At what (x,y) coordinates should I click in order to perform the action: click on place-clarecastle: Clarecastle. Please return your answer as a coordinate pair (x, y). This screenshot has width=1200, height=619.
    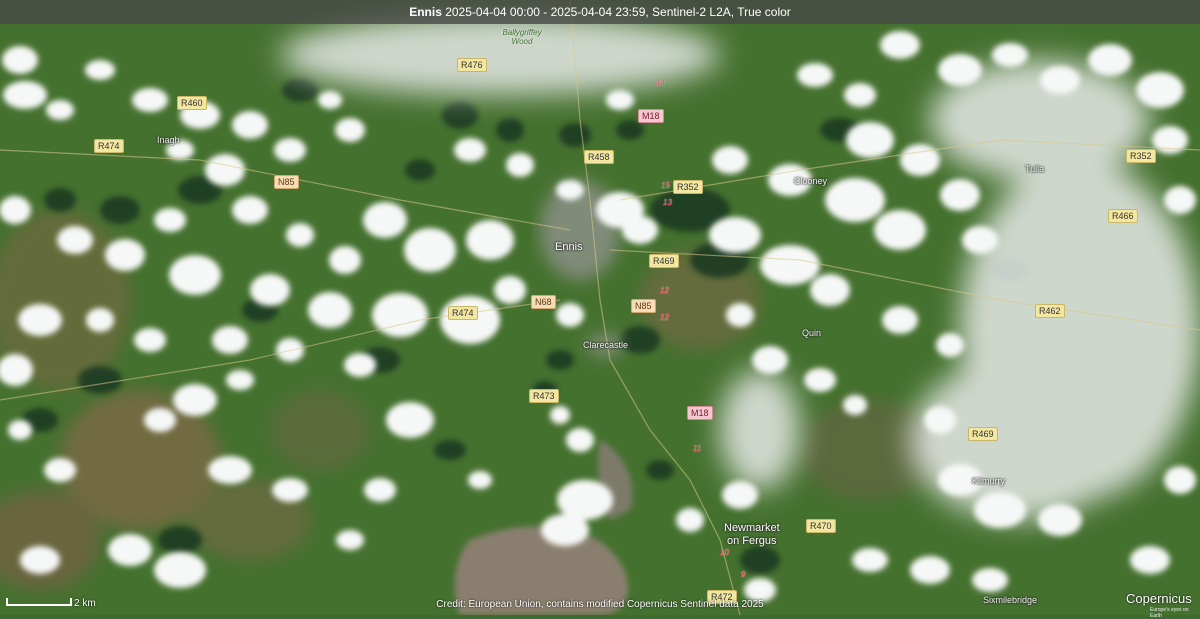
    Looking at the image, I should click on (606, 345).